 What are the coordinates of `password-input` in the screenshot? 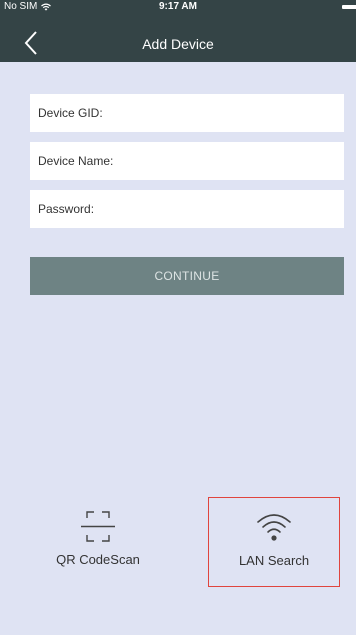 It's located at (221, 209).